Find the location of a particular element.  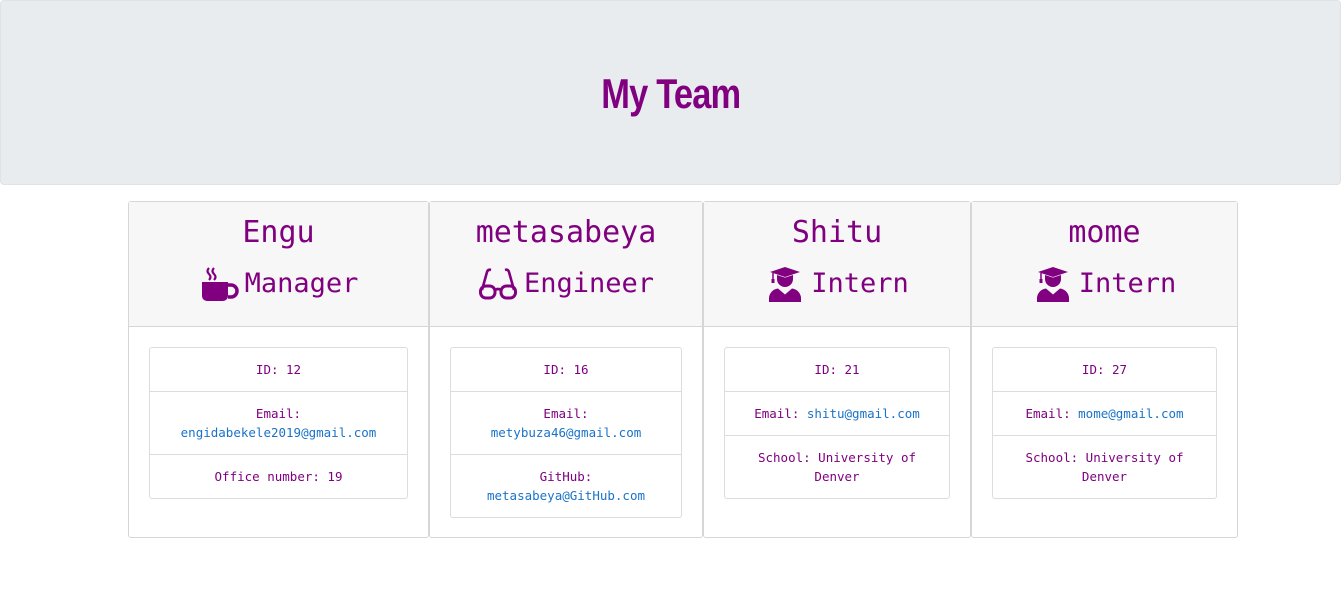

card-header: Shitu Intern is located at coordinates (837, 264).